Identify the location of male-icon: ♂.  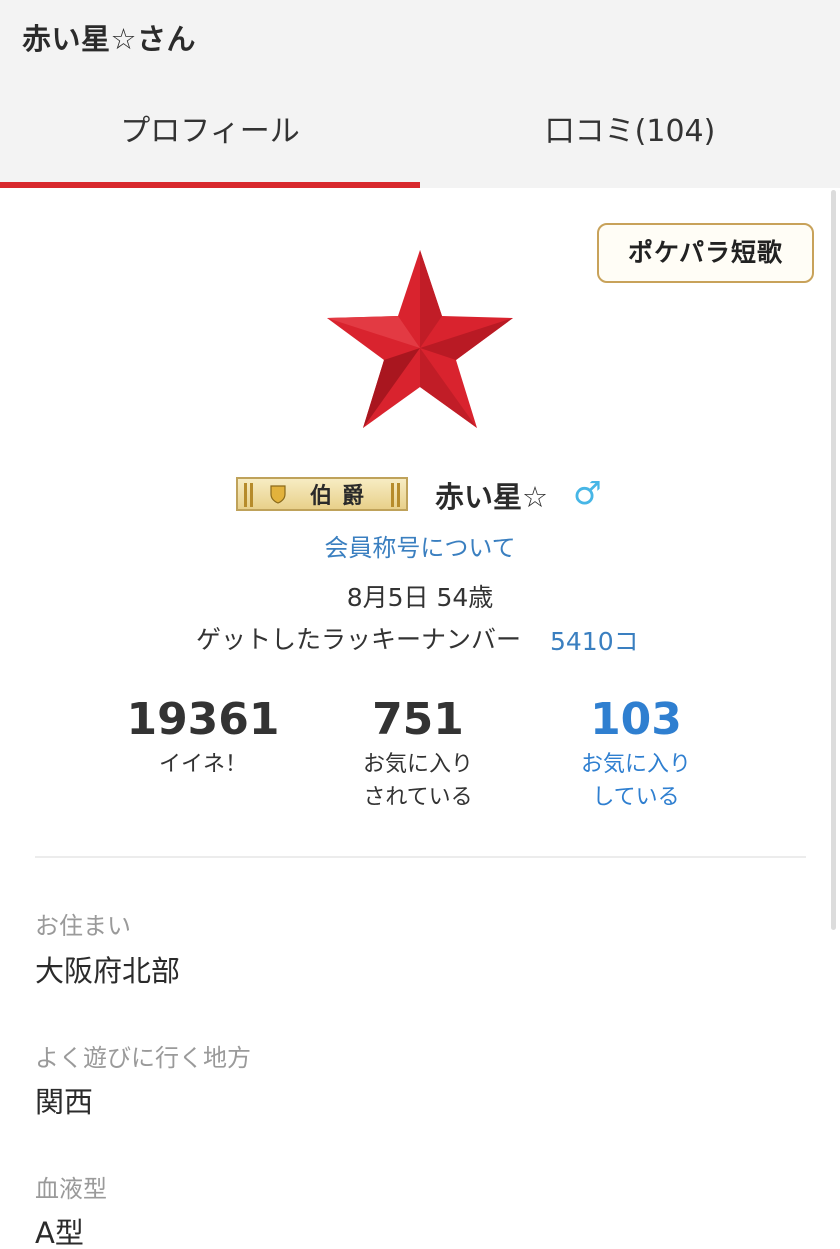
(587, 493).